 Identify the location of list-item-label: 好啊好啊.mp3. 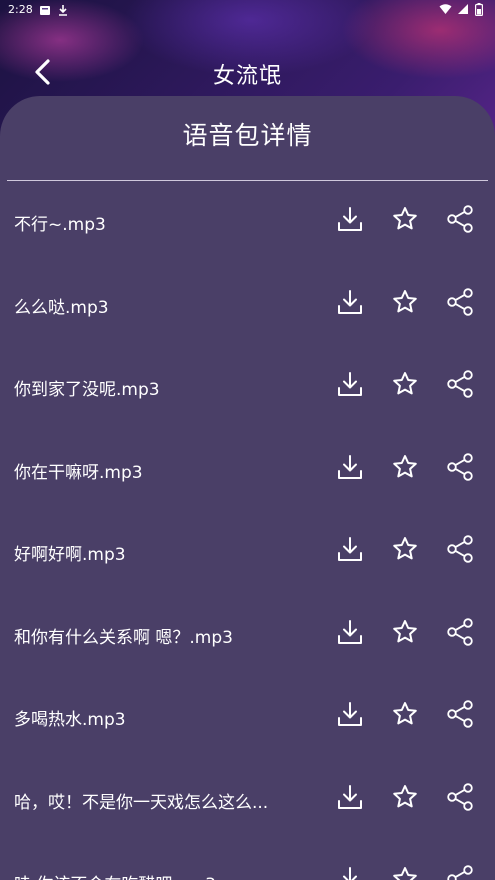
(70, 555).